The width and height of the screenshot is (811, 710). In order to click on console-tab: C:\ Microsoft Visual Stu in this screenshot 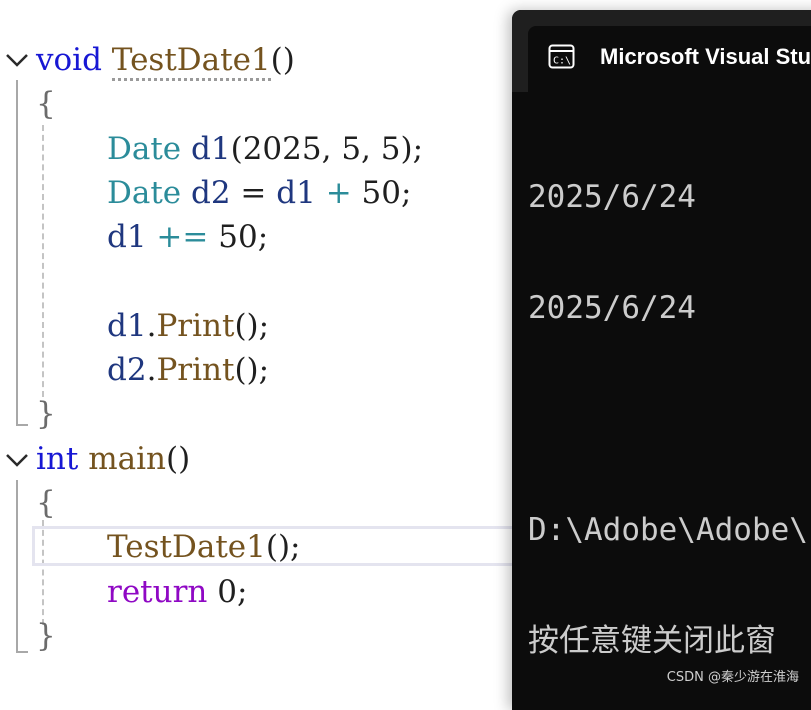, I will do `click(669, 59)`.